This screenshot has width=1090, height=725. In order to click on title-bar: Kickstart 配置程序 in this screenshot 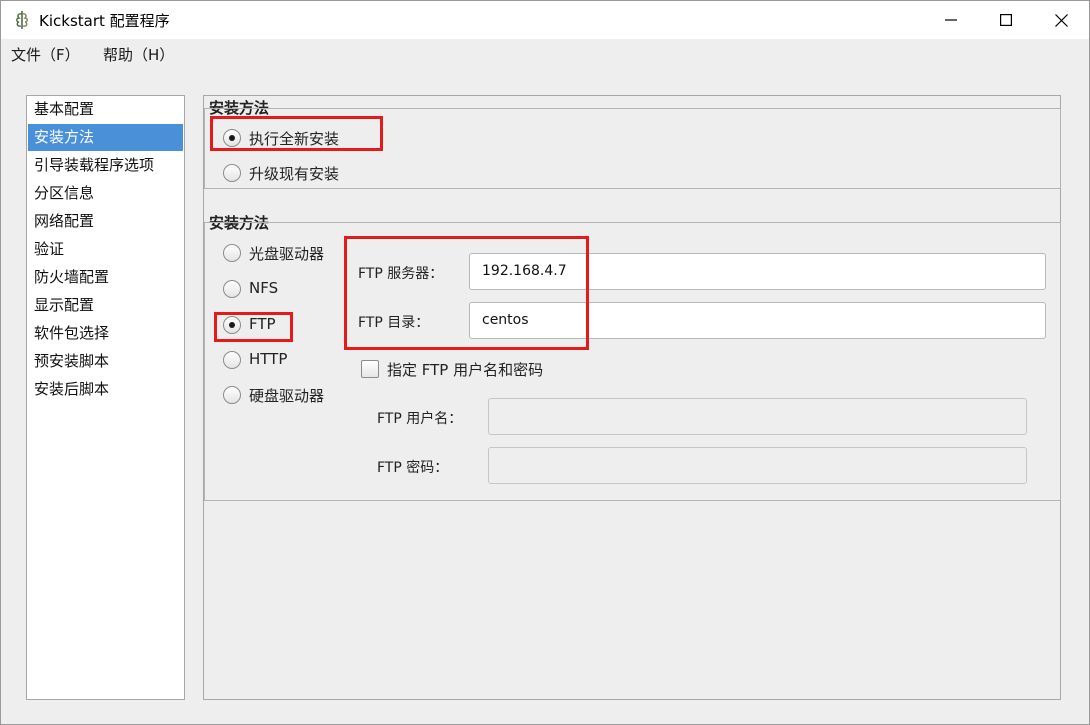, I will do `click(545, 20)`.